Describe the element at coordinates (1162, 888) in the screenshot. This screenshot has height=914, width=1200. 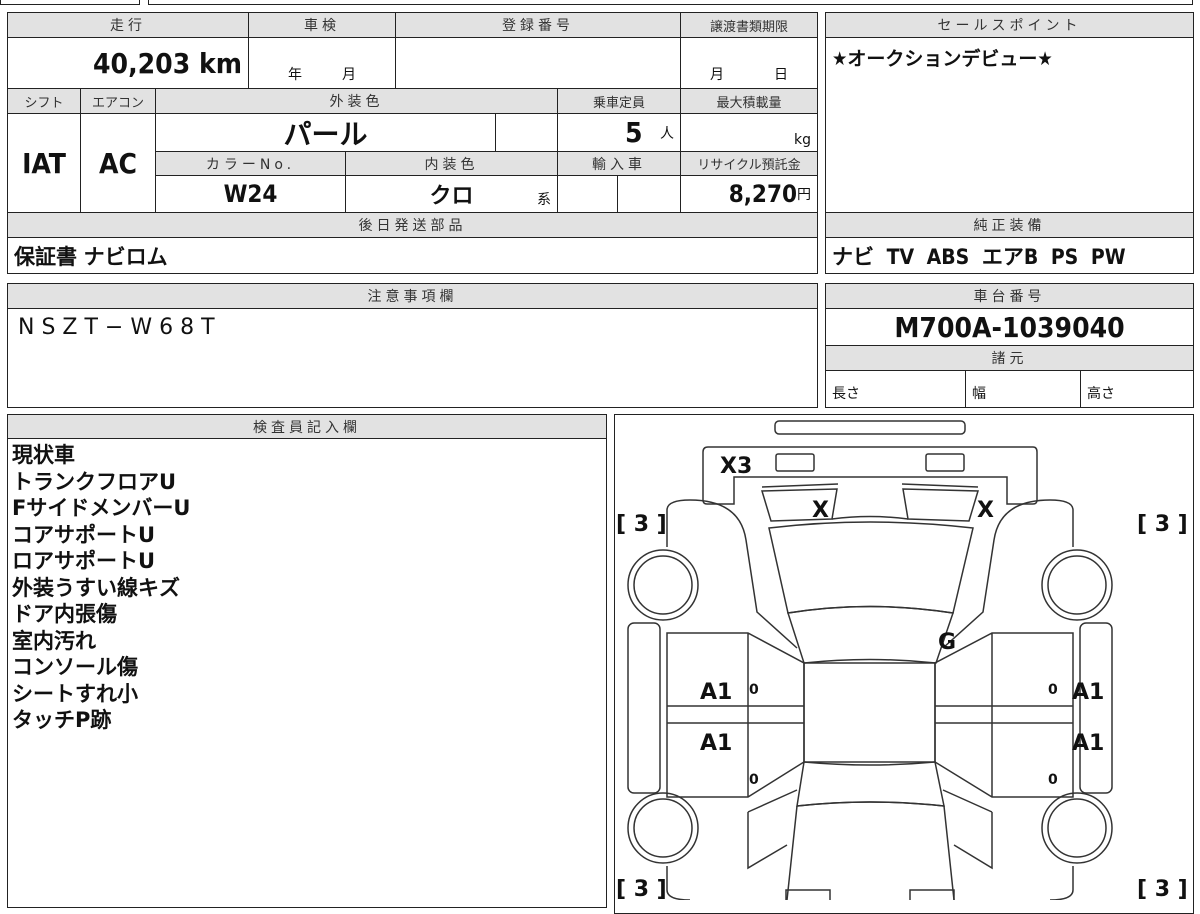
I see `mark-tire-rr: [ 3 ]` at that location.